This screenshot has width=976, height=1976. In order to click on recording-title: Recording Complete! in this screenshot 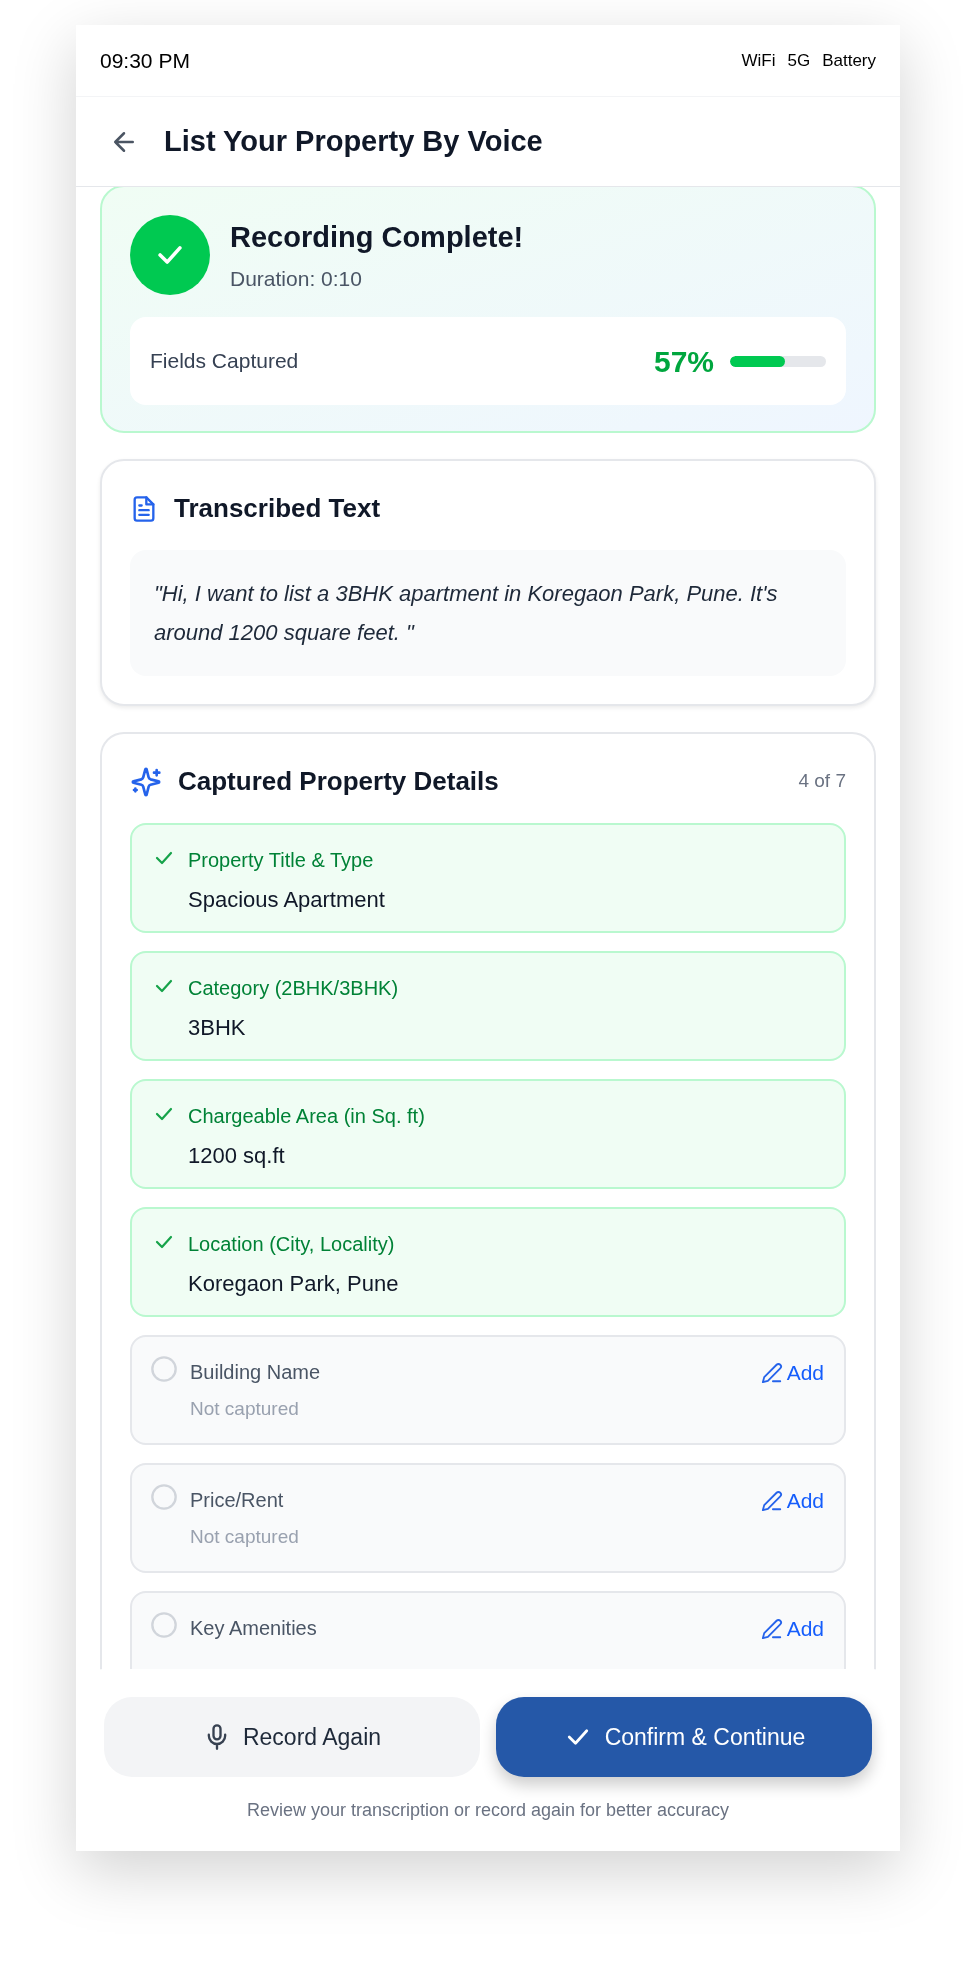, I will do `click(377, 237)`.